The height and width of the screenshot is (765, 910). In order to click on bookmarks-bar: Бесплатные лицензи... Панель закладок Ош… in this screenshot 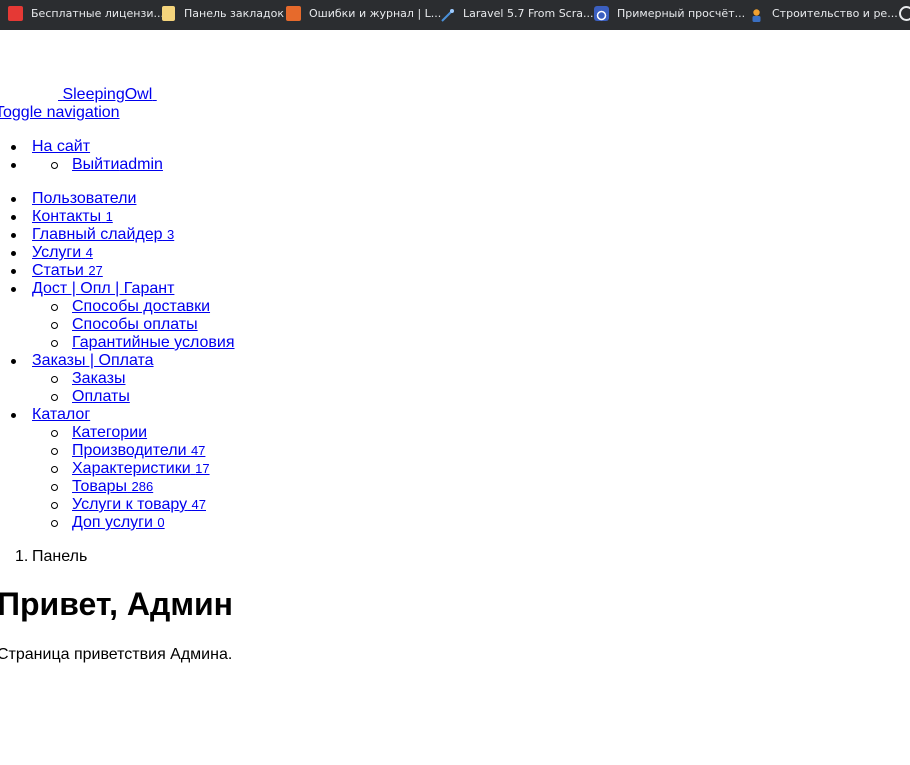, I will do `click(455, 15)`.